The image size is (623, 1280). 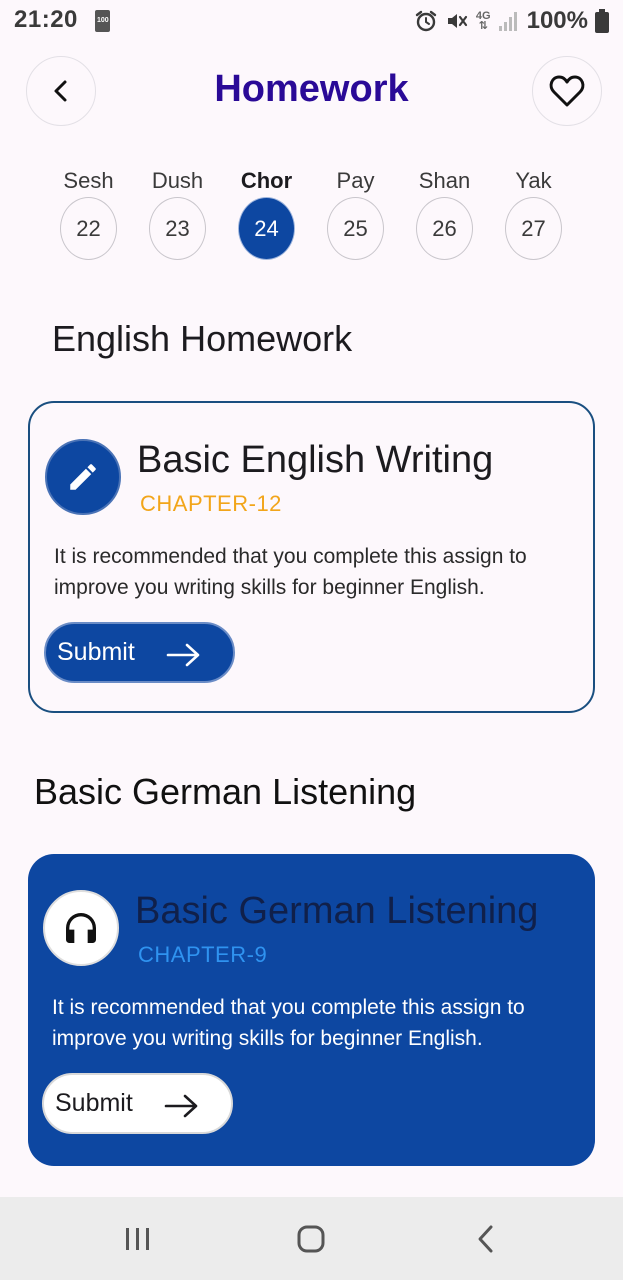 I want to click on alarm-icon, so click(x=426, y=21).